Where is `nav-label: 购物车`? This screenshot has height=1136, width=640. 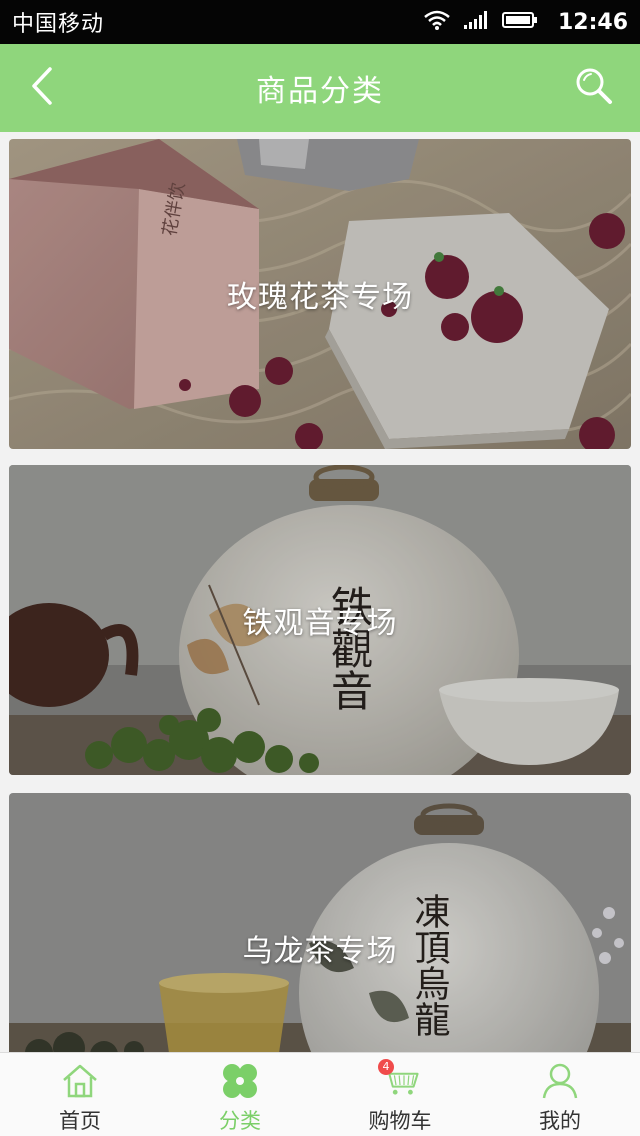
nav-label: 购物车 is located at coordinates (400, 1121).